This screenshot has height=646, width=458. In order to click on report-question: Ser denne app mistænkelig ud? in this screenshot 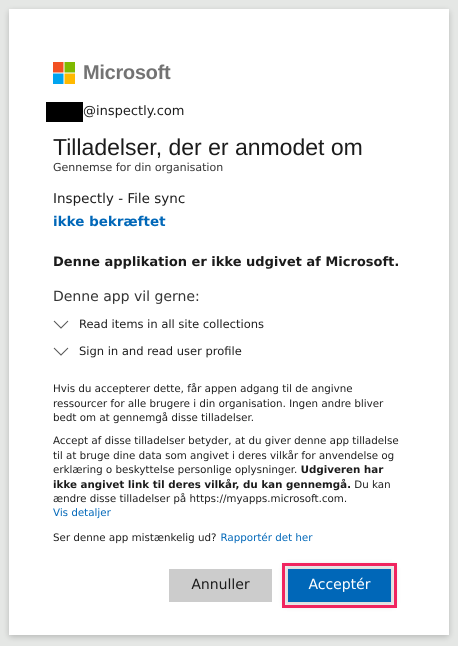, I will do `click(134, 538)`.